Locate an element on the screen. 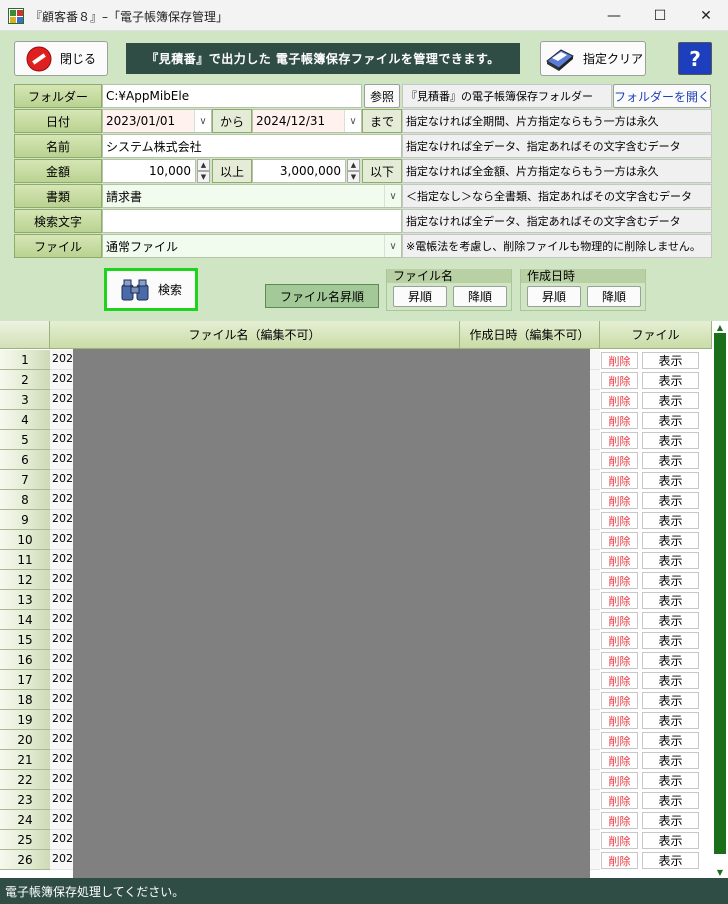  window-title: 『顧客番８』–「電子帳簿保存管理」 is located at coordinates (129, 17).